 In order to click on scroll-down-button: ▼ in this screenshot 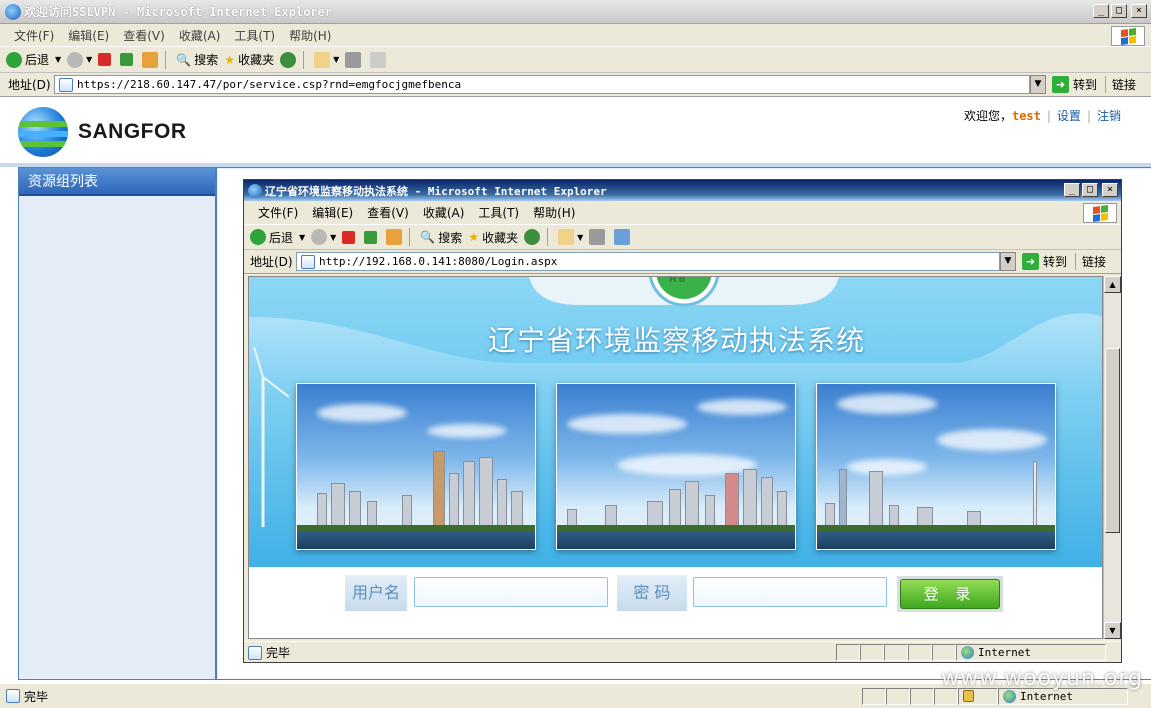, I will do `click(1112, 630)`.